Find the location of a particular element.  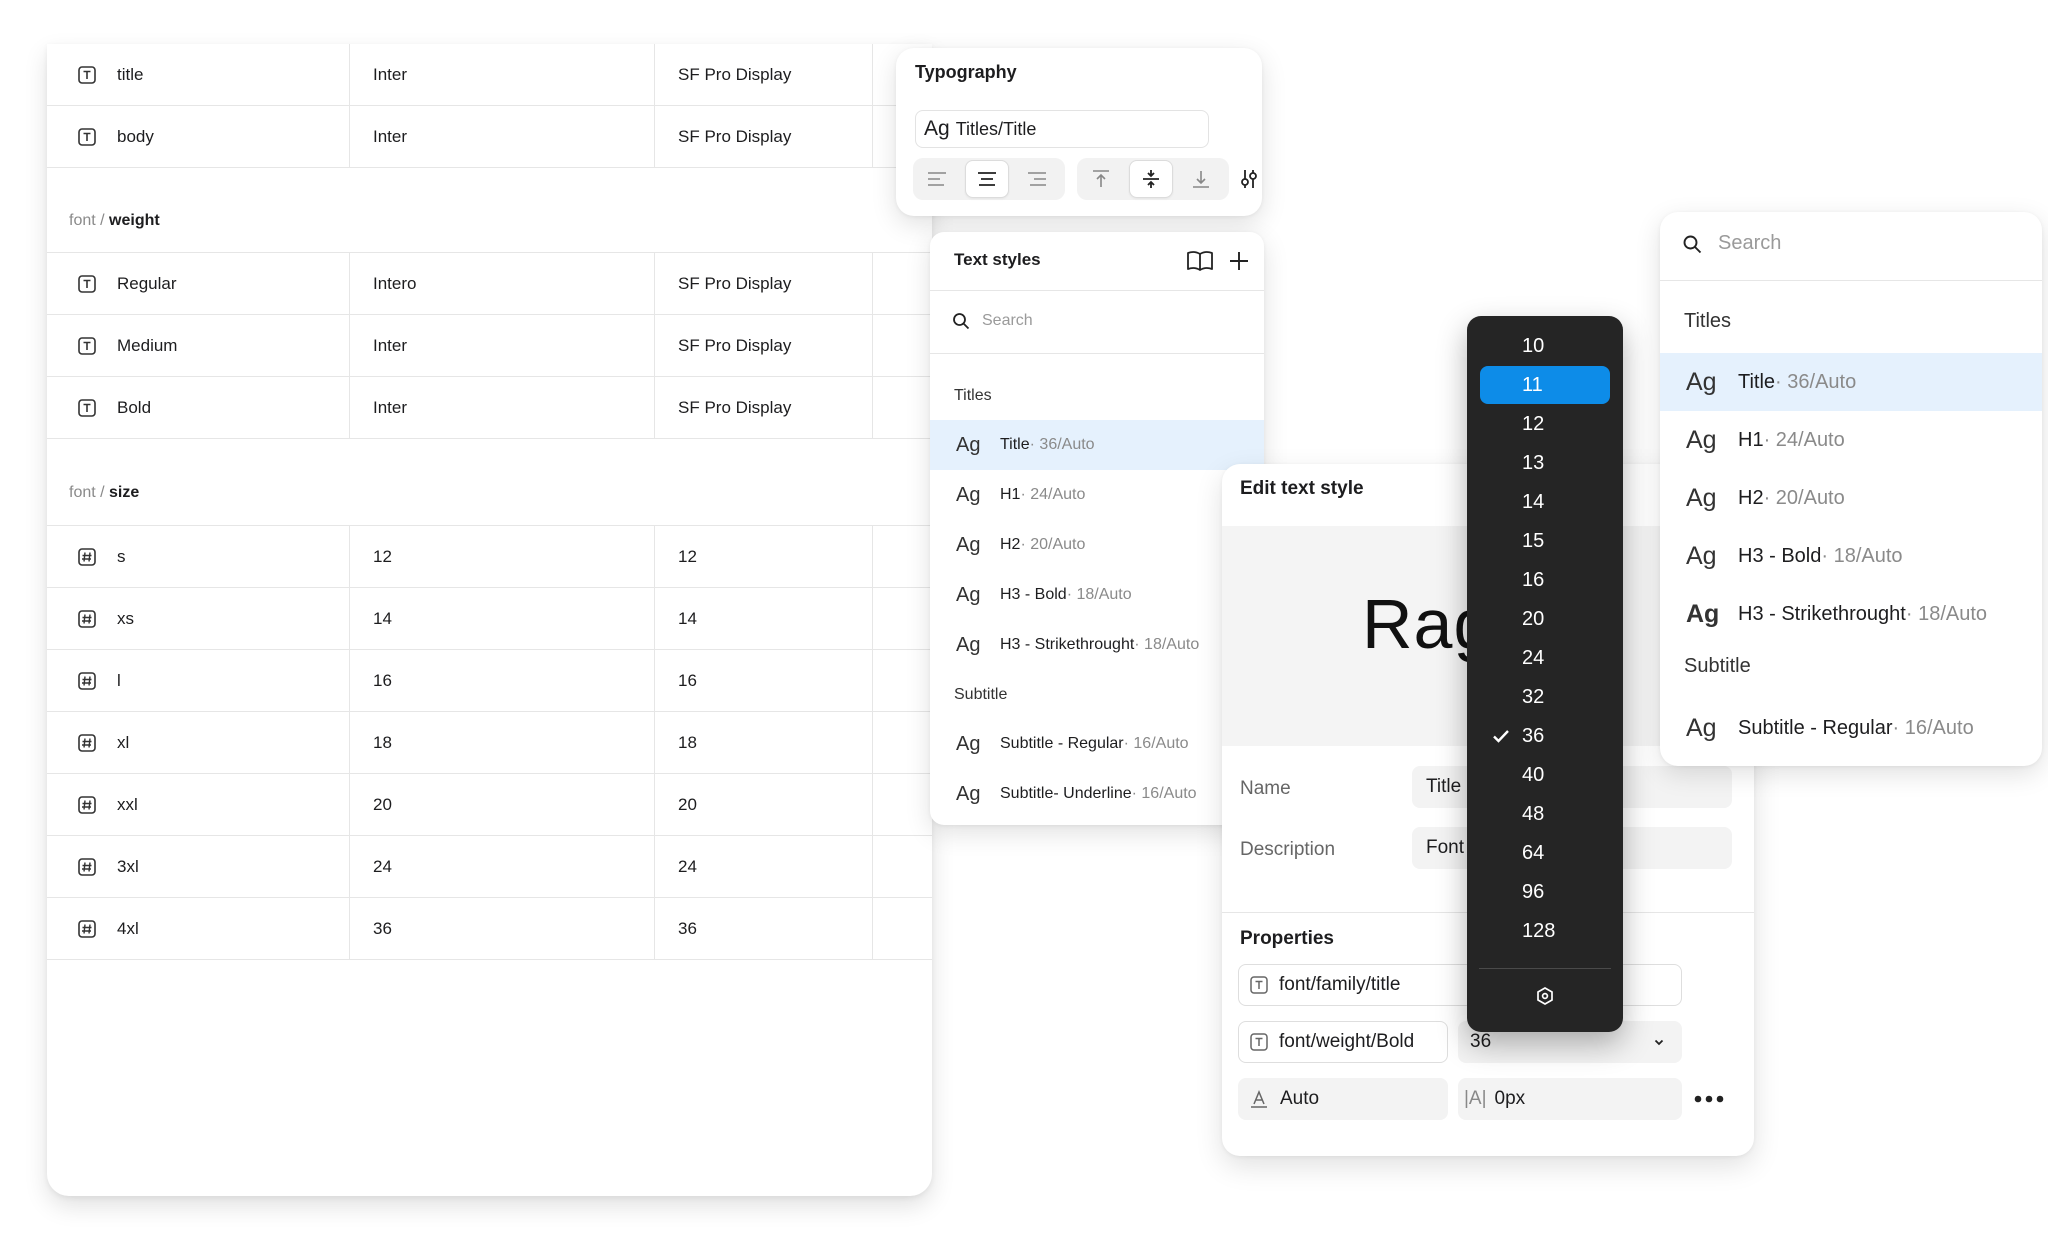

align-center-button is located at coordinates (987, 179).